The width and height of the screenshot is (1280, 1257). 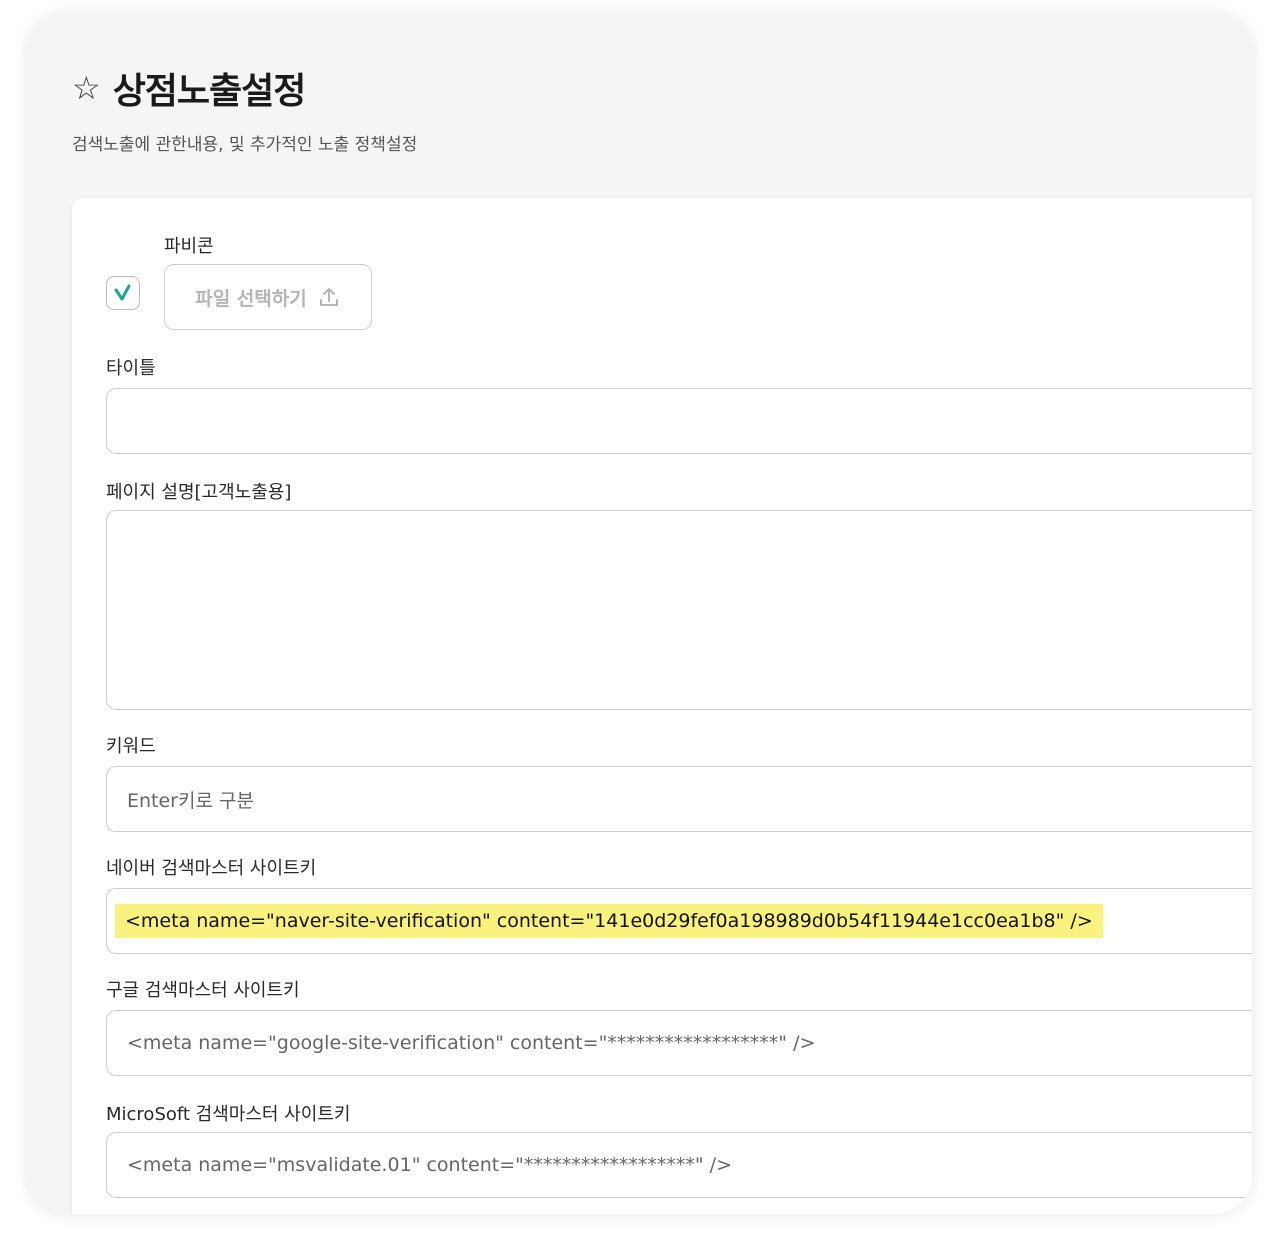 What do you see at coordinates (328, 297) in the screenshot?
I see `upload-icon` at bounding box center [328, 297].